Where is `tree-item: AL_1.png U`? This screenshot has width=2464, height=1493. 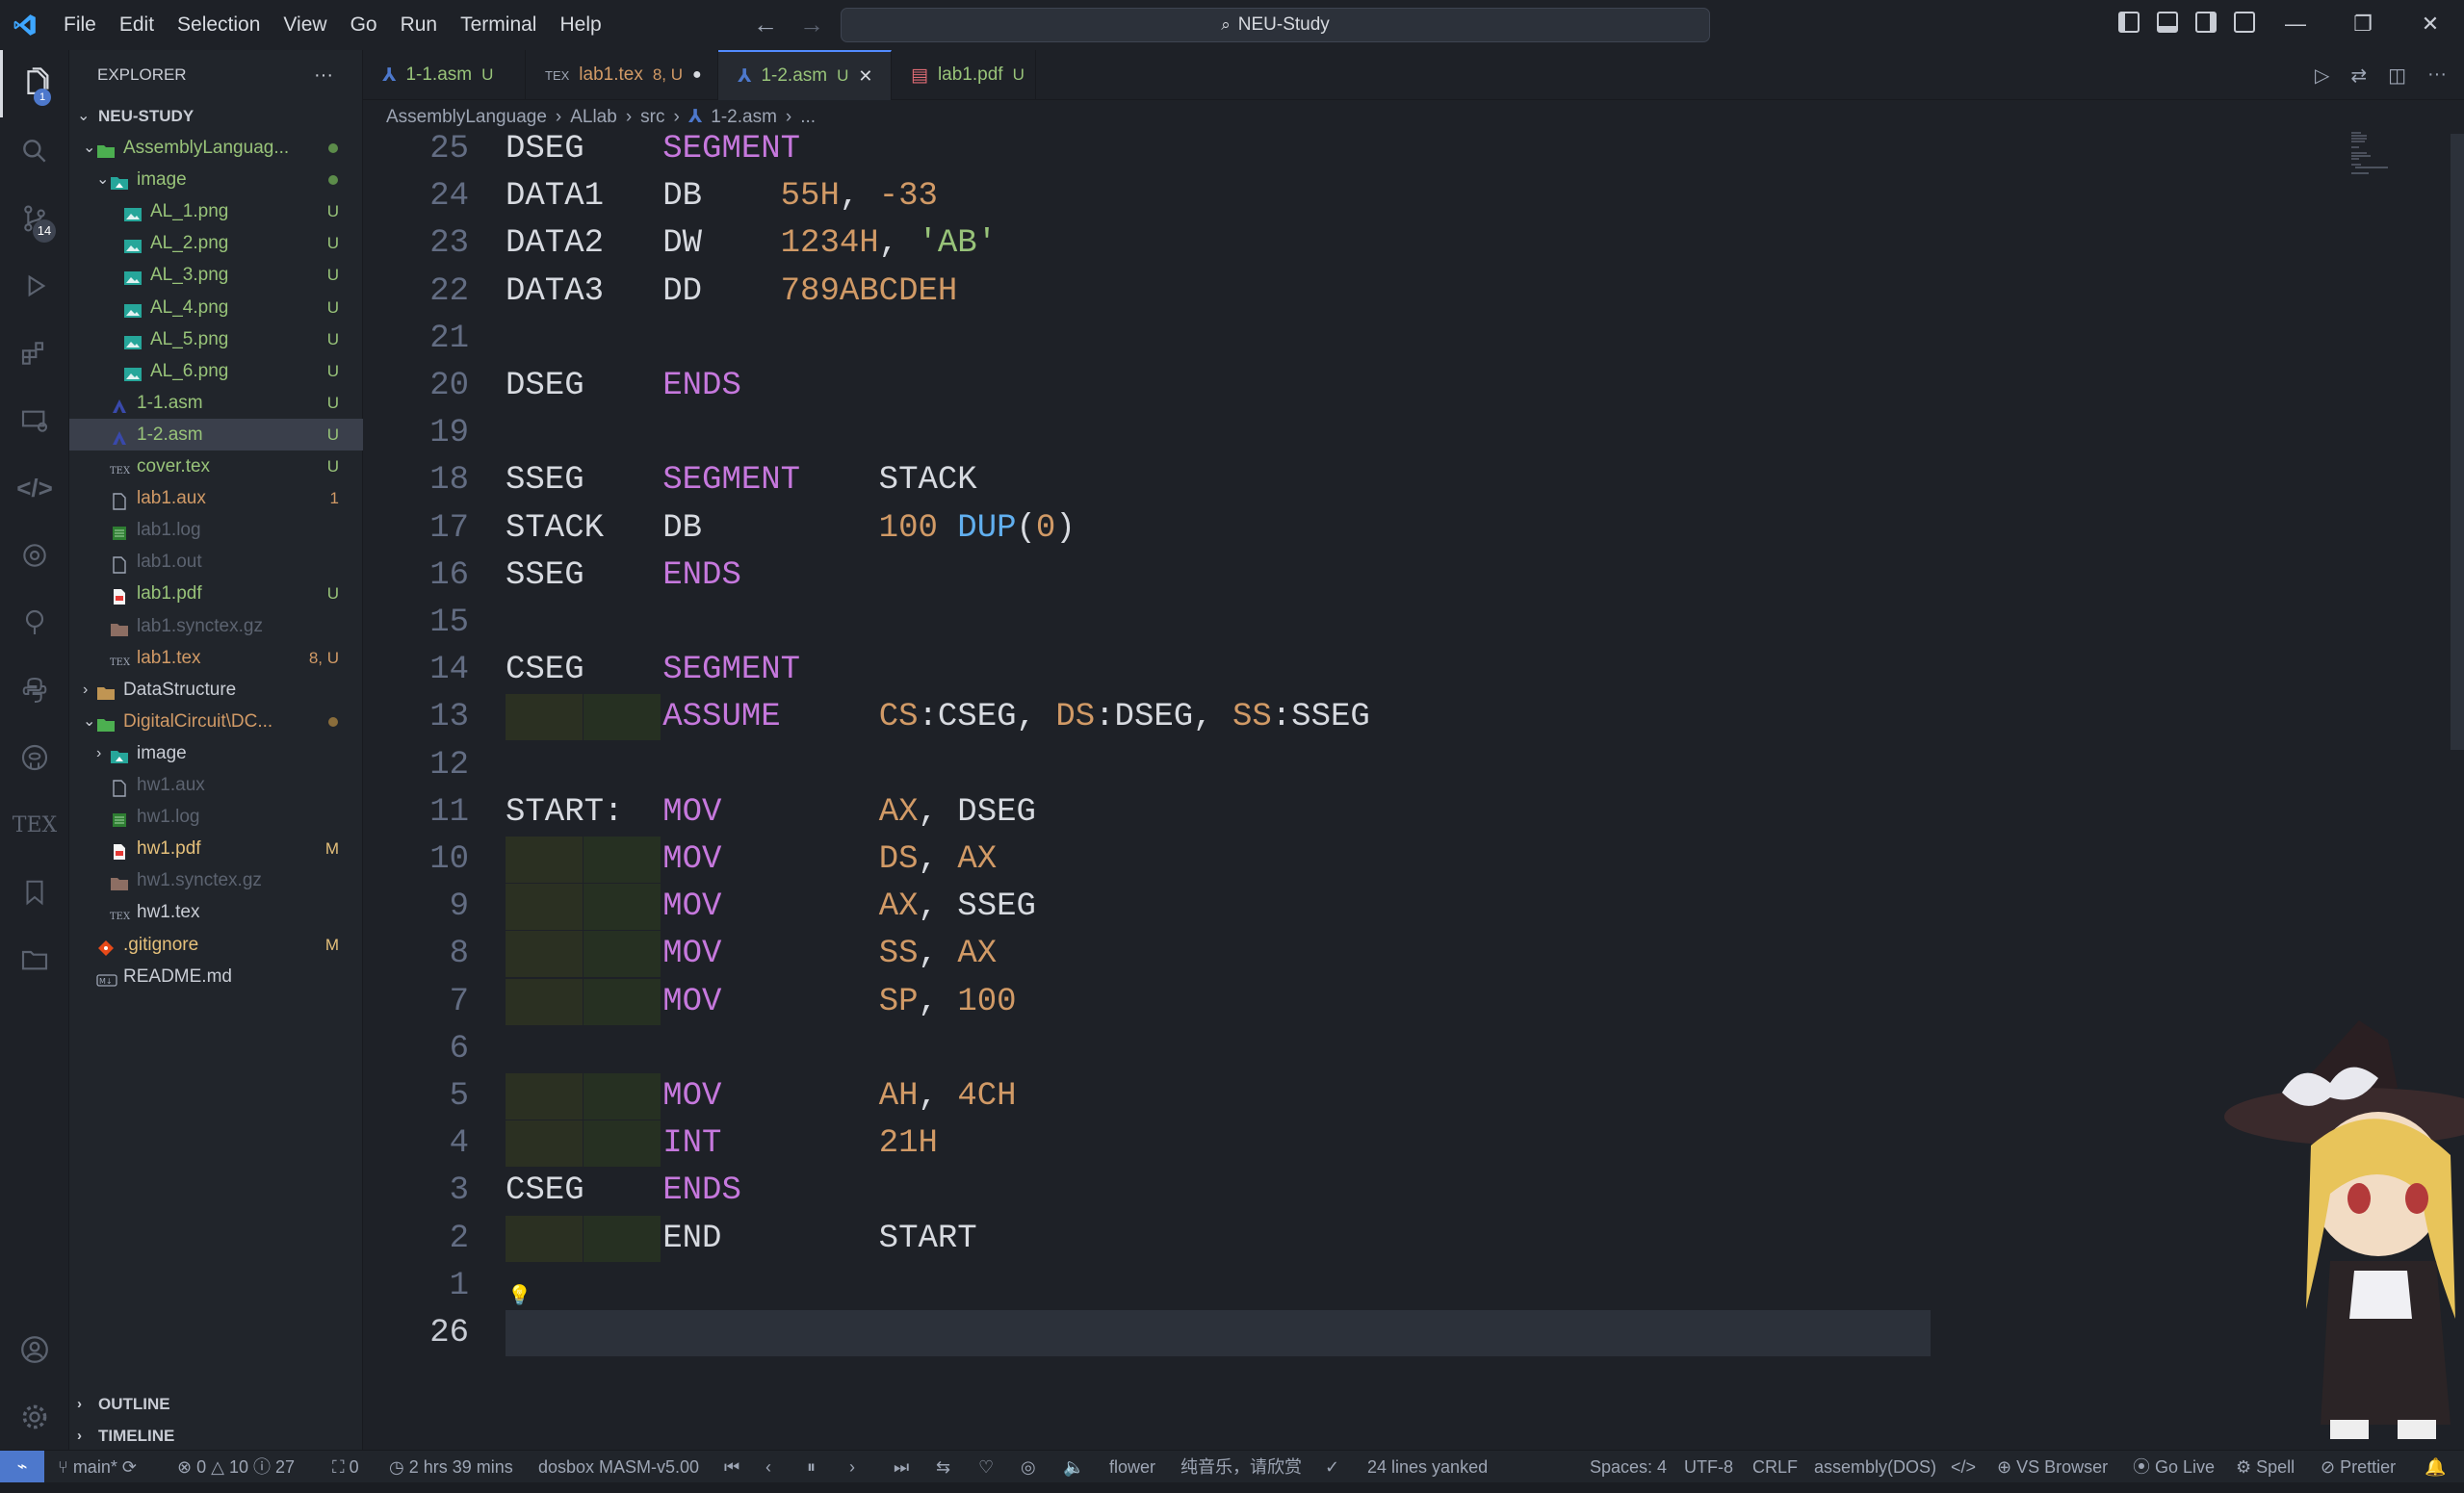 tree-item: AL_1.png U is located at coordinates (216, 211).